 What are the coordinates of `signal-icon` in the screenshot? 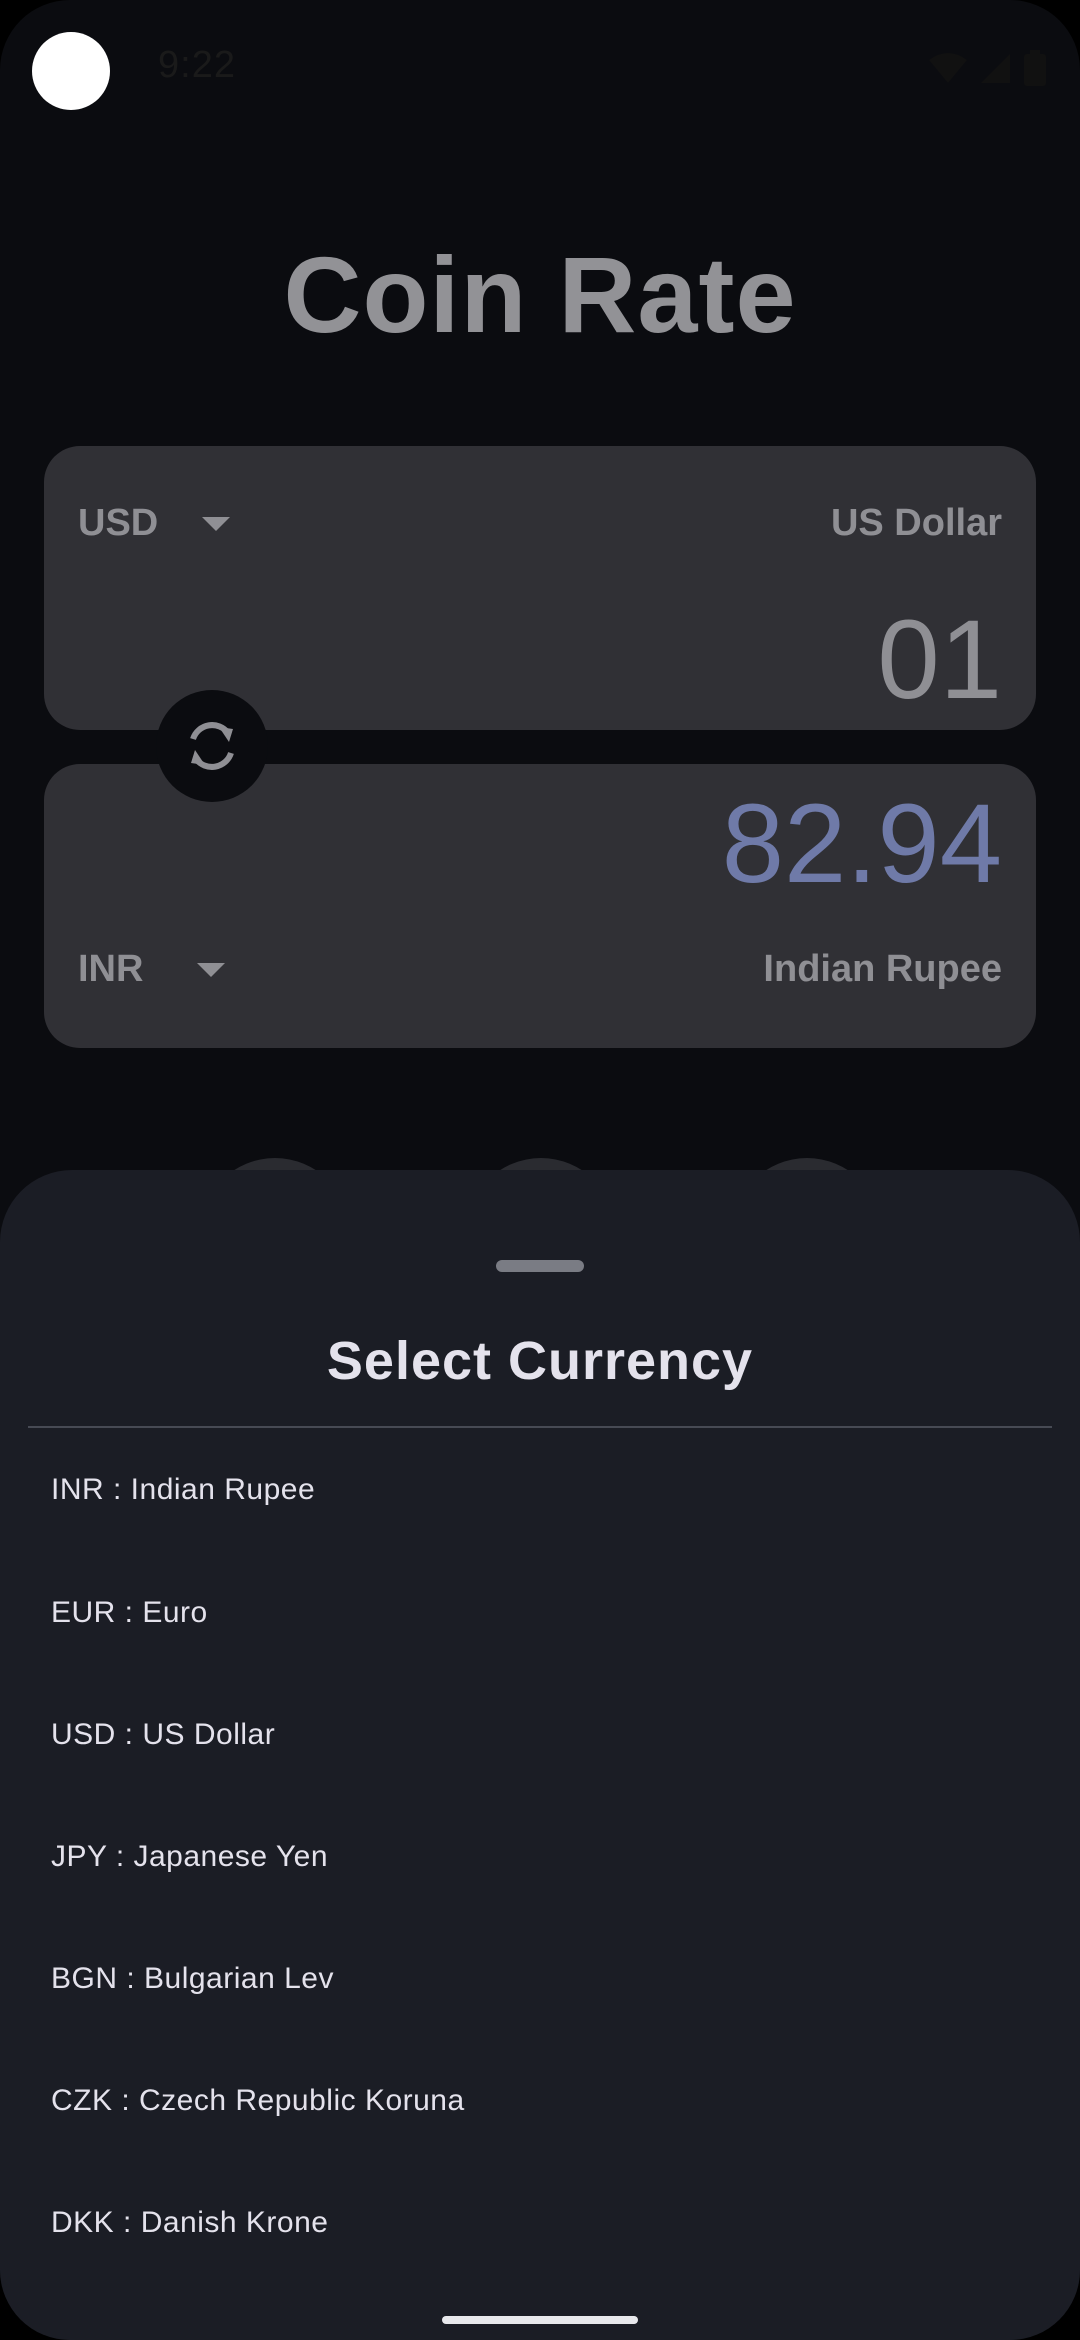 It's located at (995, 68).